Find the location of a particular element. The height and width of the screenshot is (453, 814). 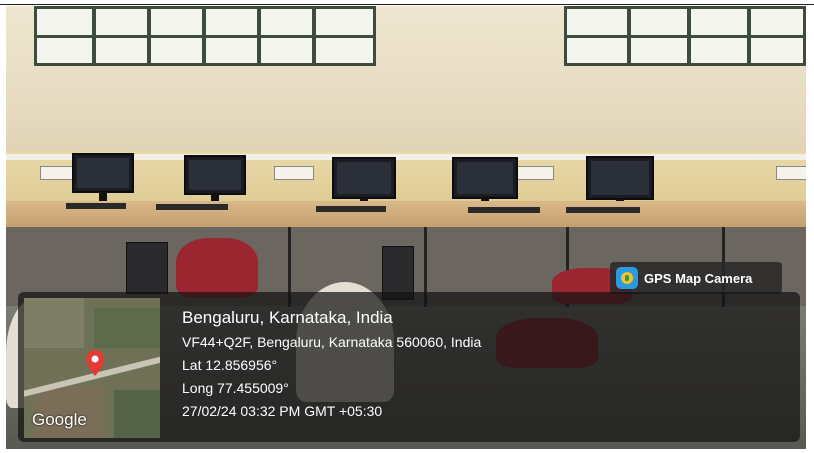

window-left is located at coordinates (205, 36).